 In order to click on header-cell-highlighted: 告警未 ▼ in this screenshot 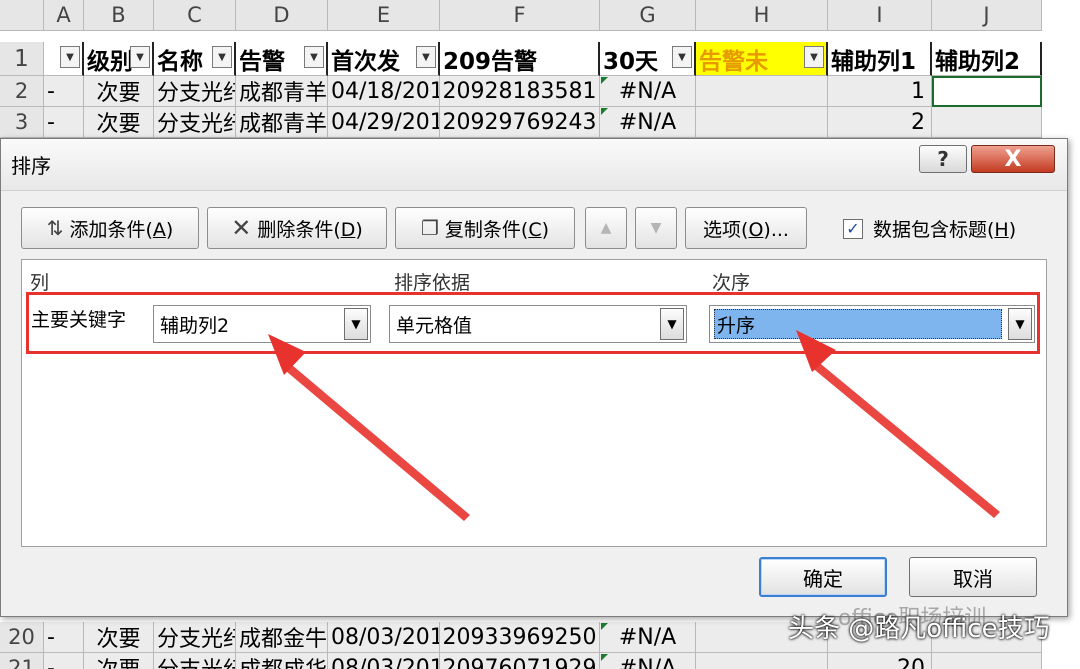, I will do `click(762, 59)`.